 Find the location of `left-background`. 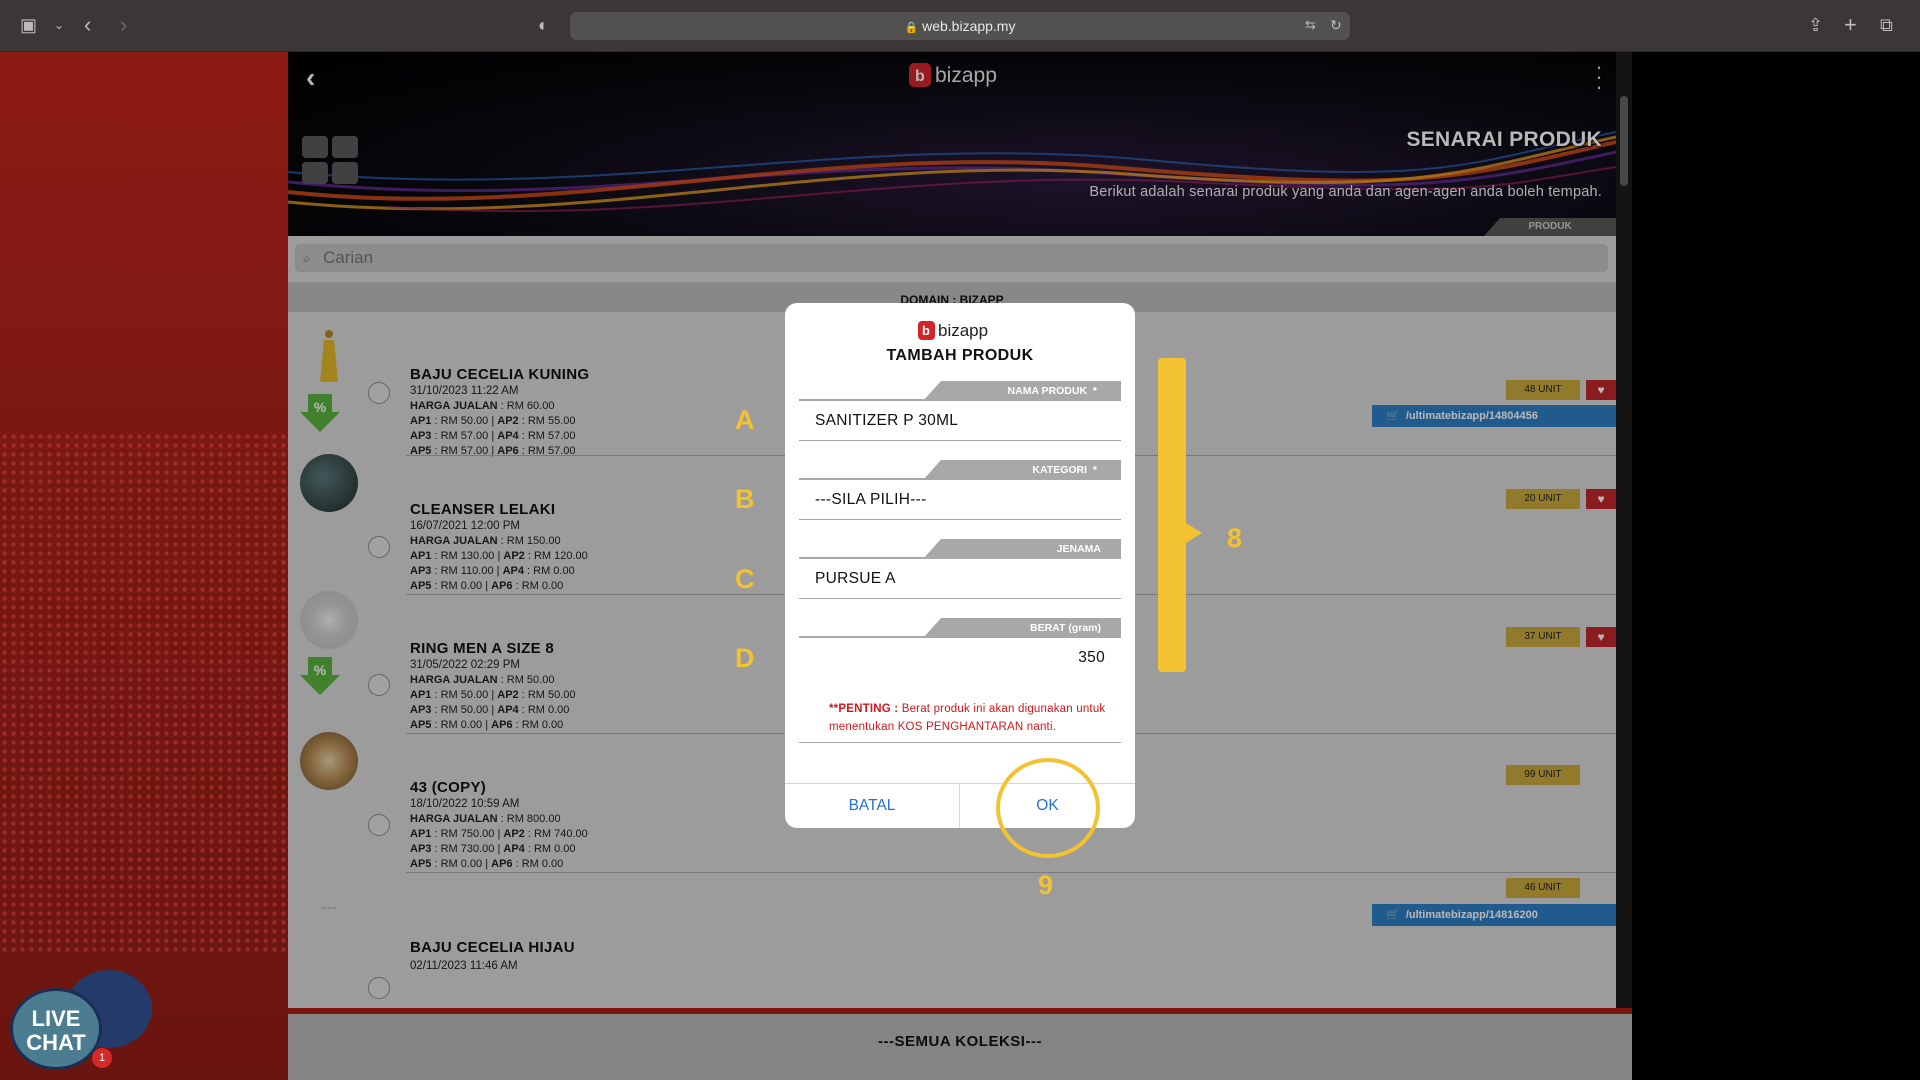

left-background is located at coordinates (144, 566).